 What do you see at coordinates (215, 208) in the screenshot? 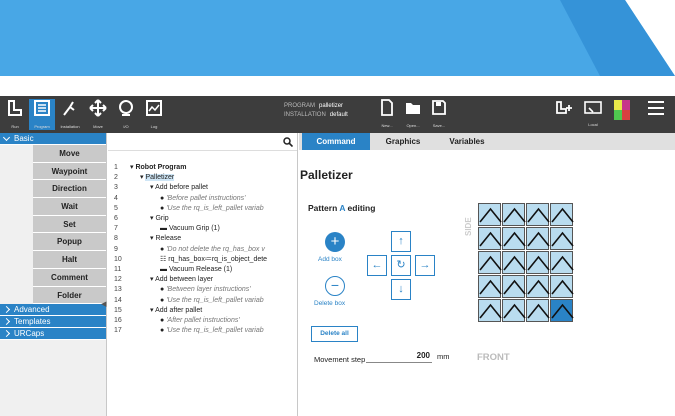
I see `tree-node-label: 'Use the rq_is_left_pallet variab` at bounding box center [215, 208].